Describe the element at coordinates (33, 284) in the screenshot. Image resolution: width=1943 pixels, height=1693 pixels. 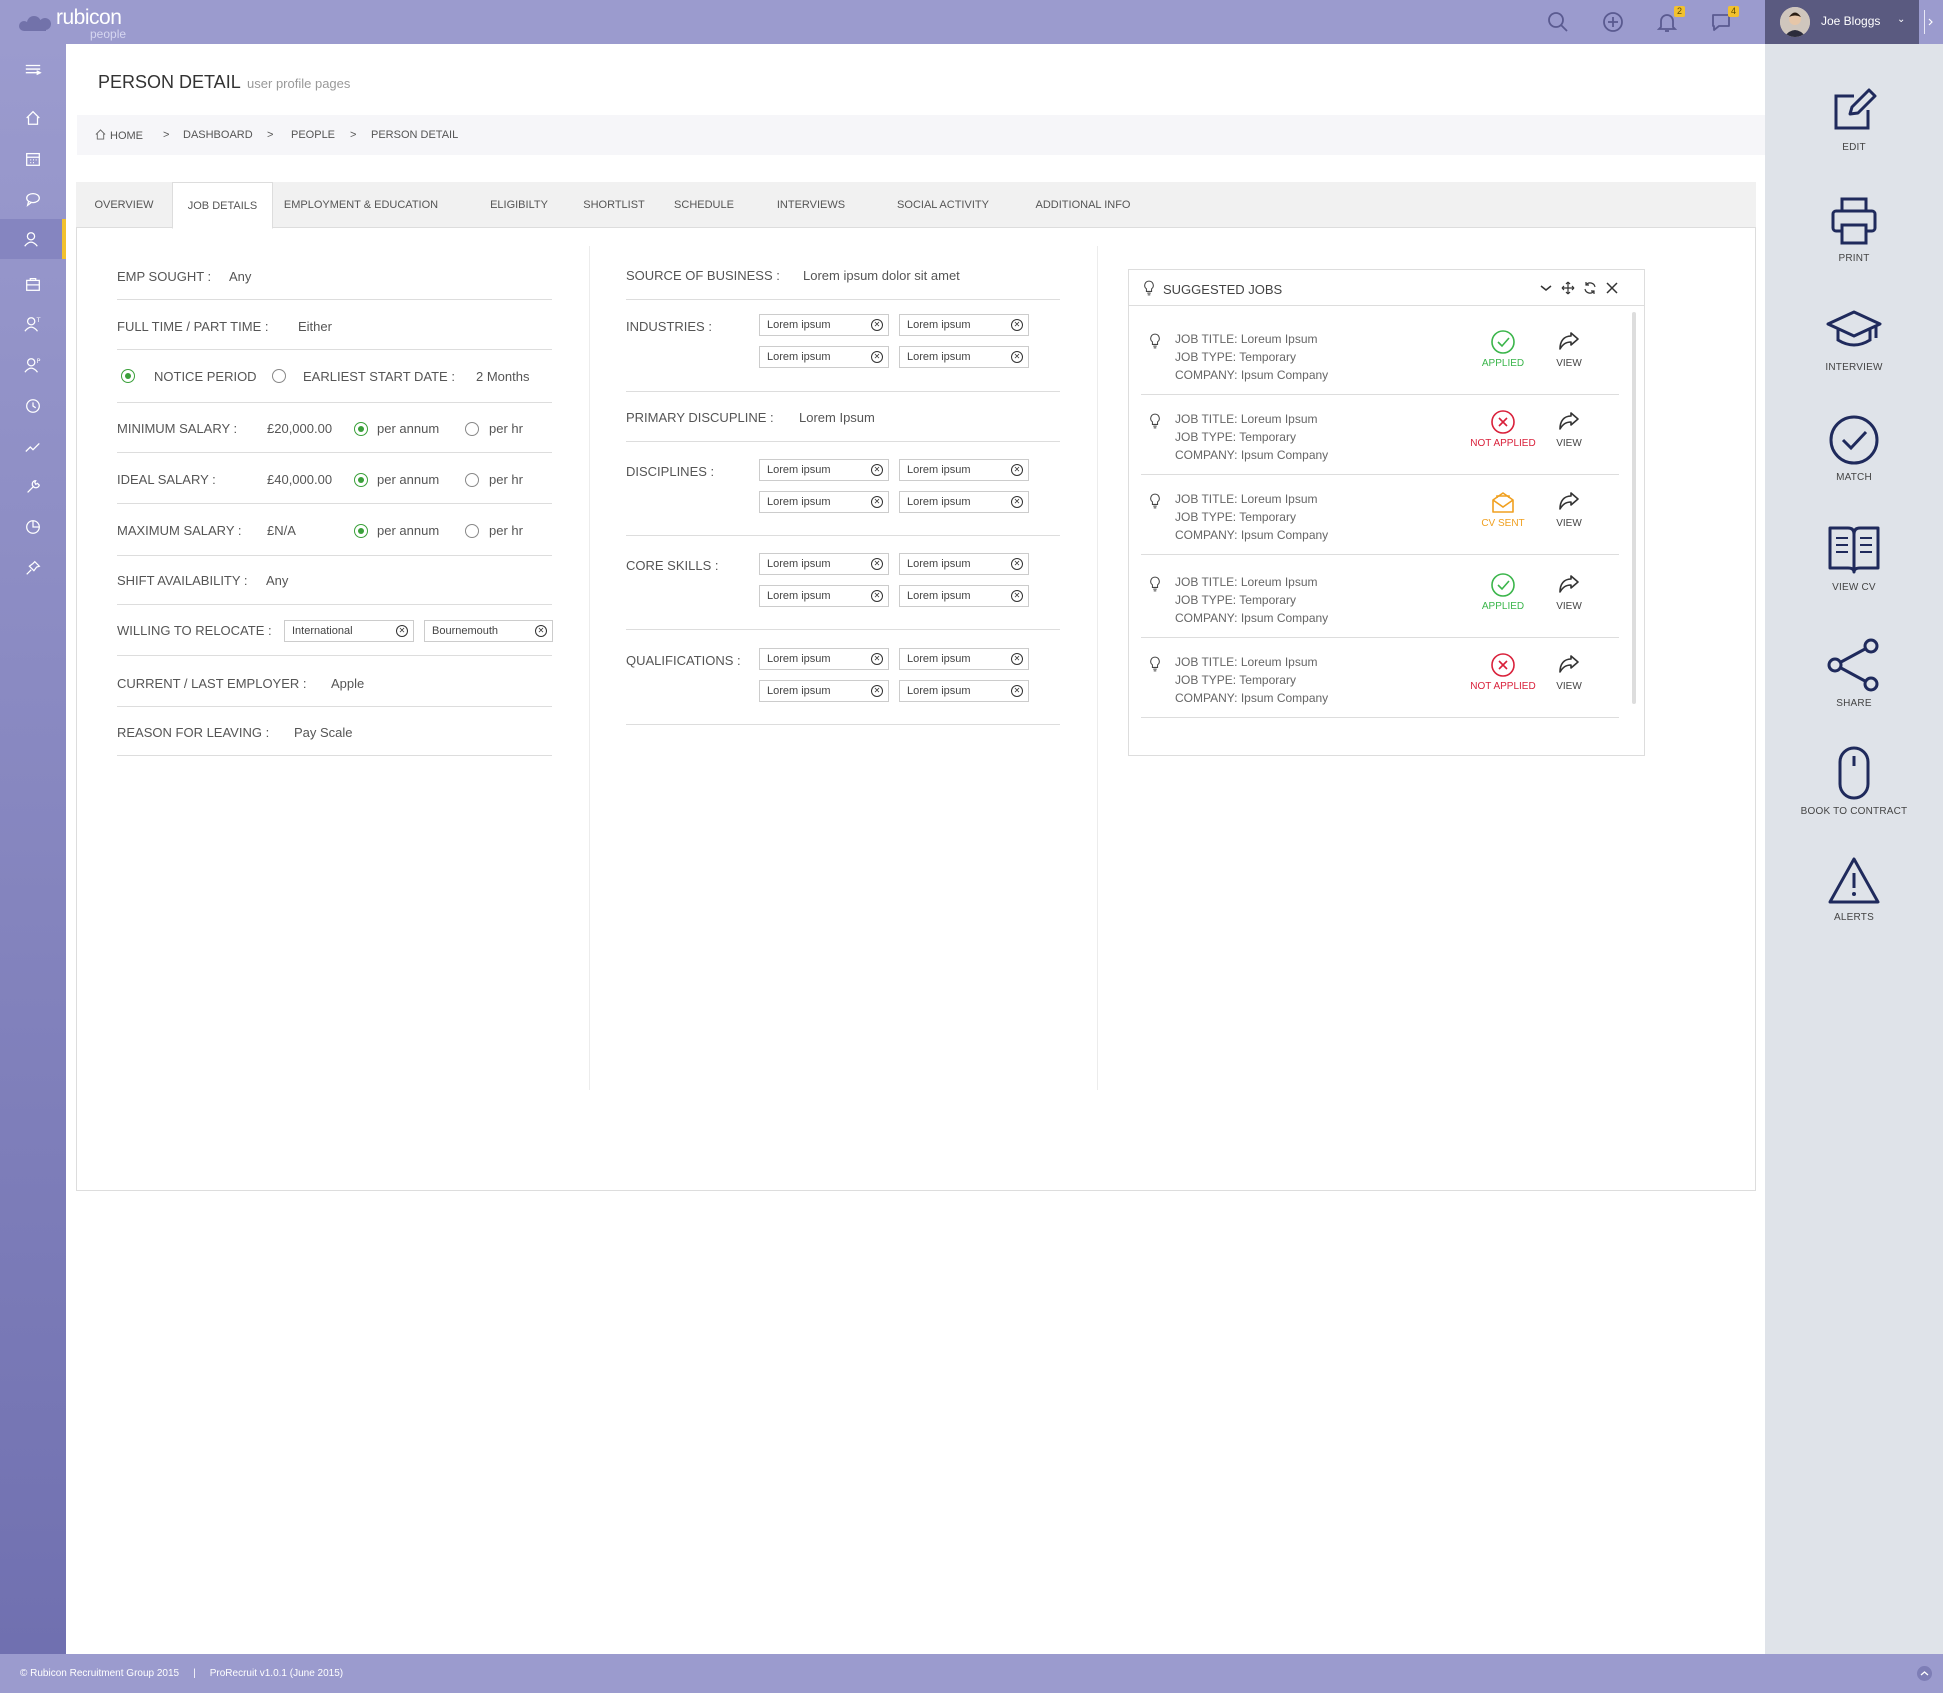
I see `briefcase-icon` at that location.